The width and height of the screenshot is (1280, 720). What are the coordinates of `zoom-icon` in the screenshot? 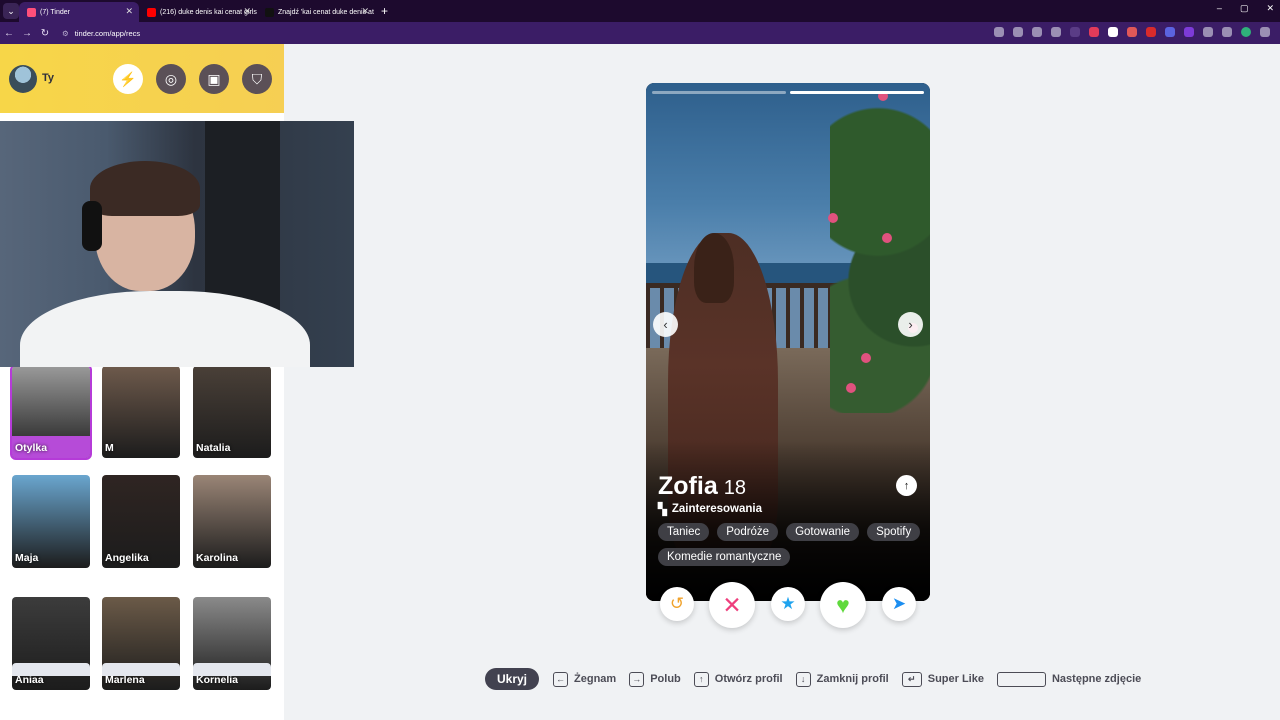 It's located at (1037, 32).